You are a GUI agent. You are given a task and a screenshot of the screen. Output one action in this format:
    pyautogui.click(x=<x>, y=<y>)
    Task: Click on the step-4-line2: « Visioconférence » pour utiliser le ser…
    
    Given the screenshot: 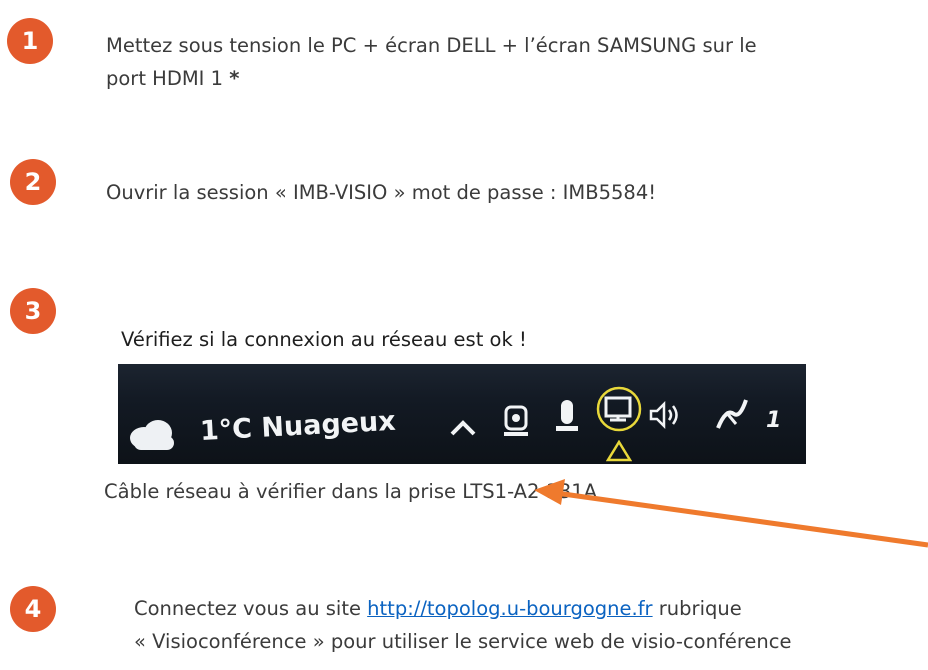 What is the action you would take?
    pyautogui.click(x=463, y=641)
    